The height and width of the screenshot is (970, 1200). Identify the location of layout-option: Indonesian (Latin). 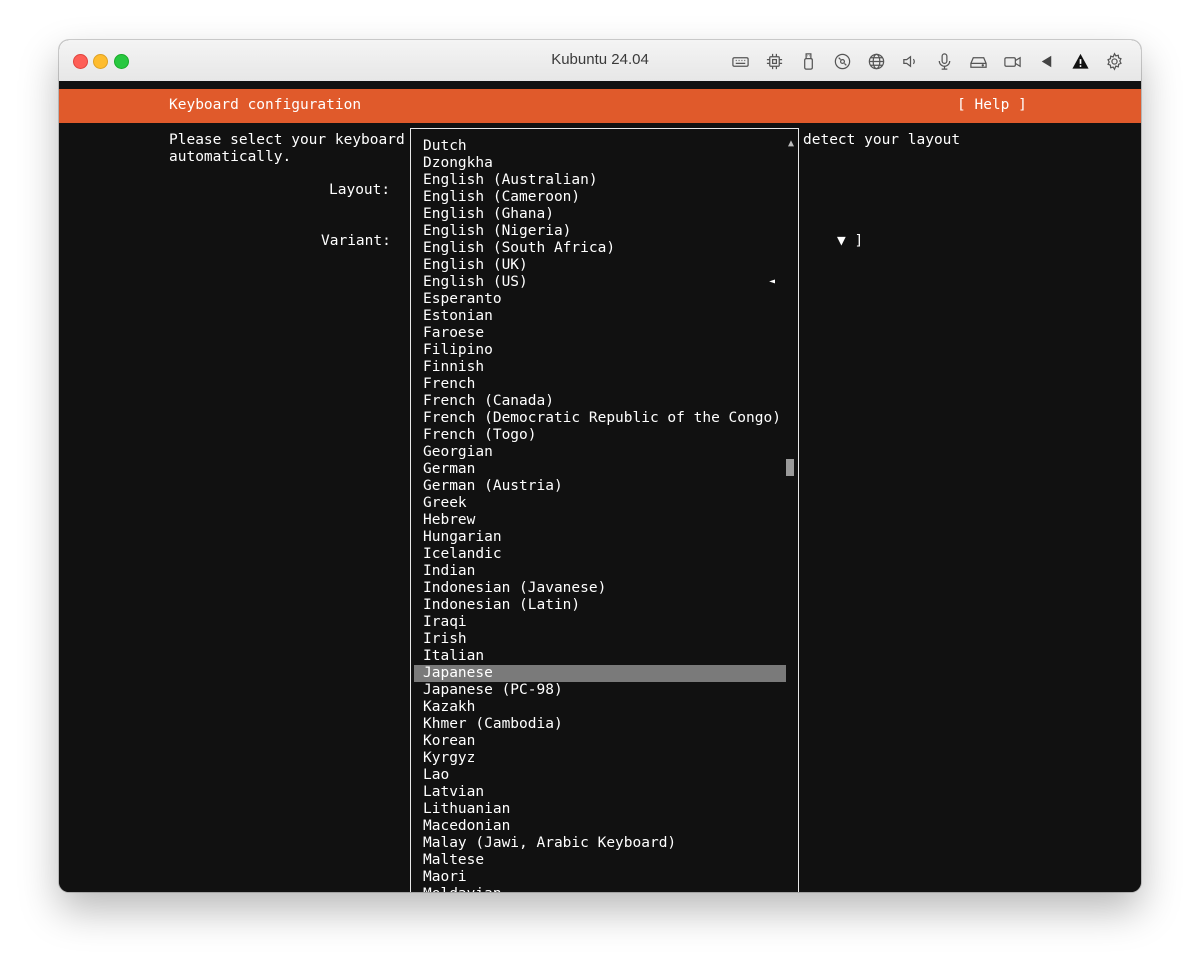
(600, 605).